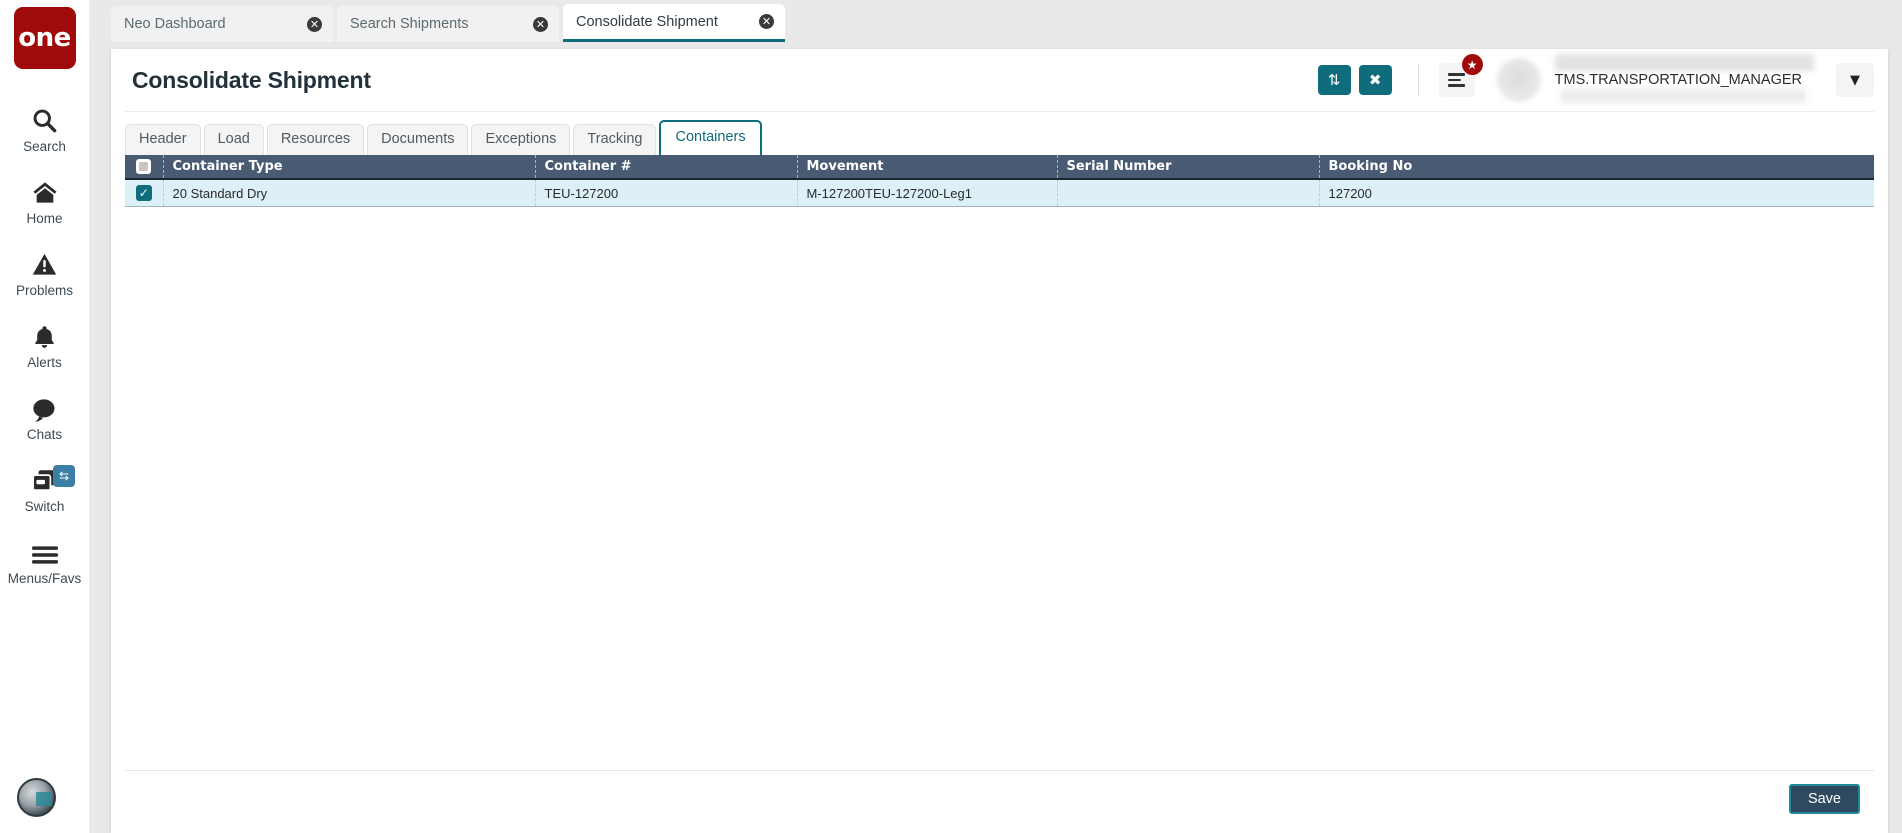 Image resolution: width=1902 pixels, height=833 pixels. I want to click on row-checkbox, so click(143, 193).